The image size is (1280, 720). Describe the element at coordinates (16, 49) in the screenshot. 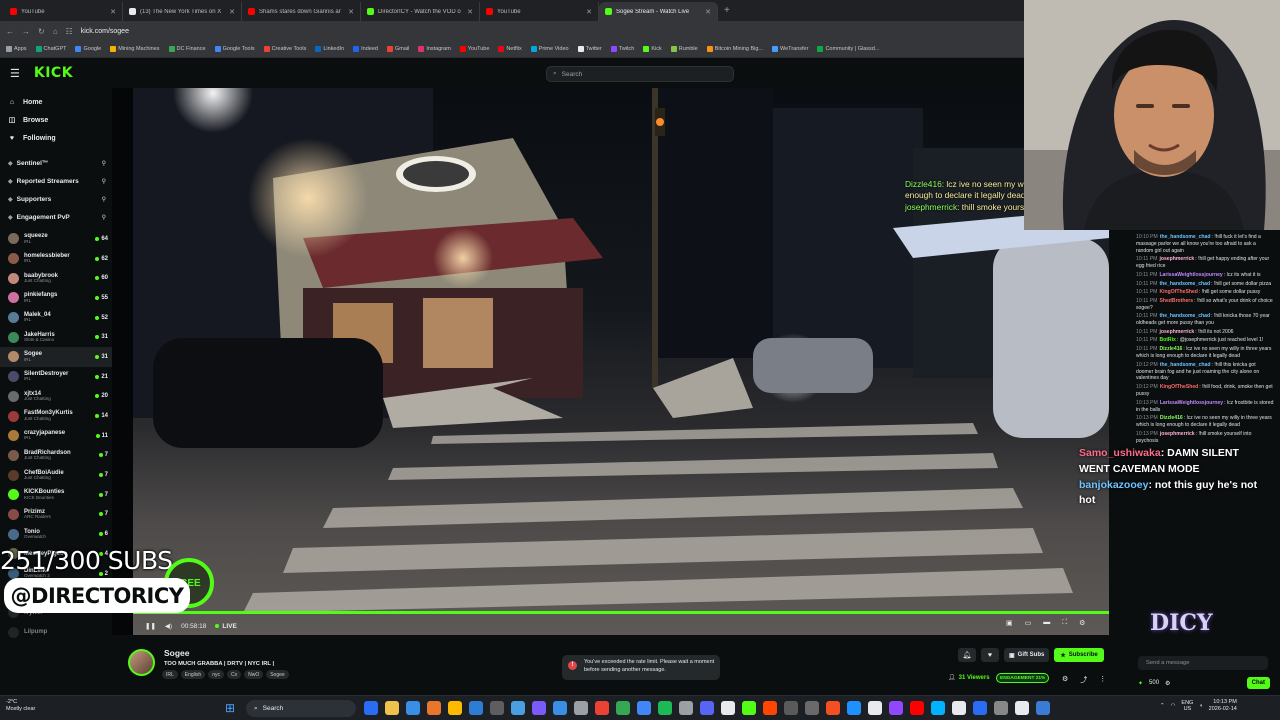

I see `bookmark-item: Apps` at that location.